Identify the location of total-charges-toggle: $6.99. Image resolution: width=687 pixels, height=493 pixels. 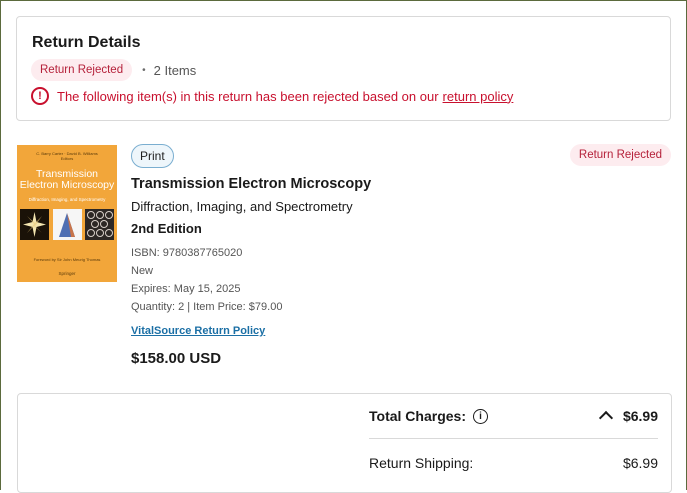
(628, 417).